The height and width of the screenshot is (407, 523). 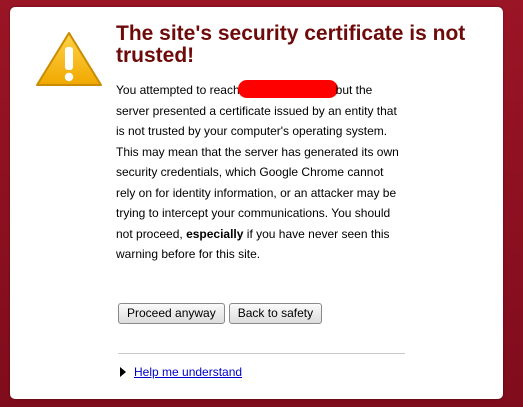 What do you see at coordinates (275, 313) in the screenshot?
I see `back-to-safety-button: Back to safety` at bounding box center [275, 313].